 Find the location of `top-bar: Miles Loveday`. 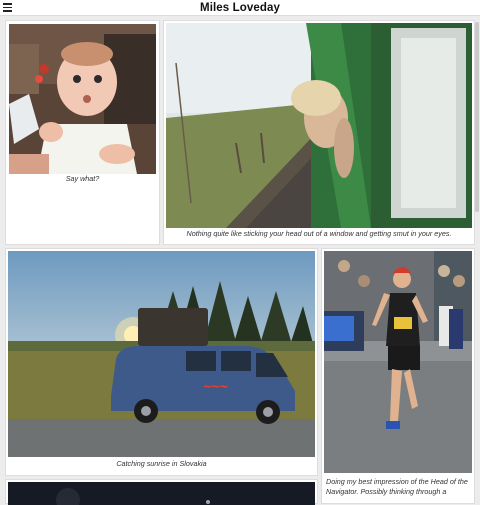

top-bar: Miles Loveday is located at coordinates (240, 8).